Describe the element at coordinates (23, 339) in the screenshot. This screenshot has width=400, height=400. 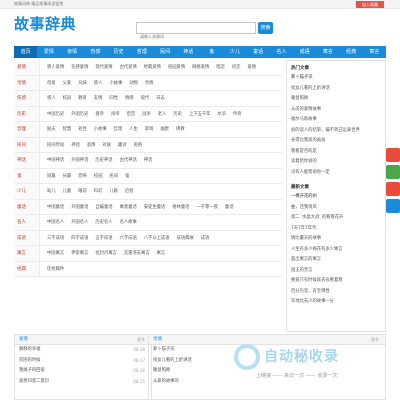
I see `panel-title: 爱情` at that location.